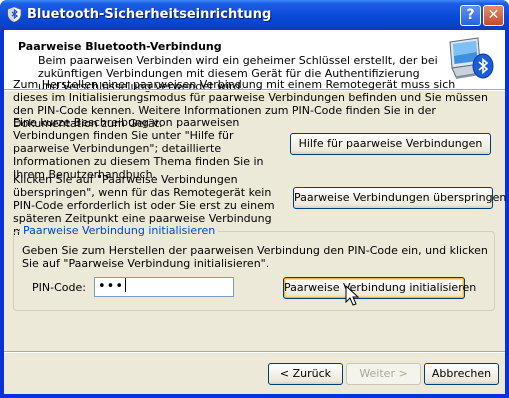 The width and height of the screenshot is (509, 398). I want to click on window-frame-bottom, so click(254, 396).